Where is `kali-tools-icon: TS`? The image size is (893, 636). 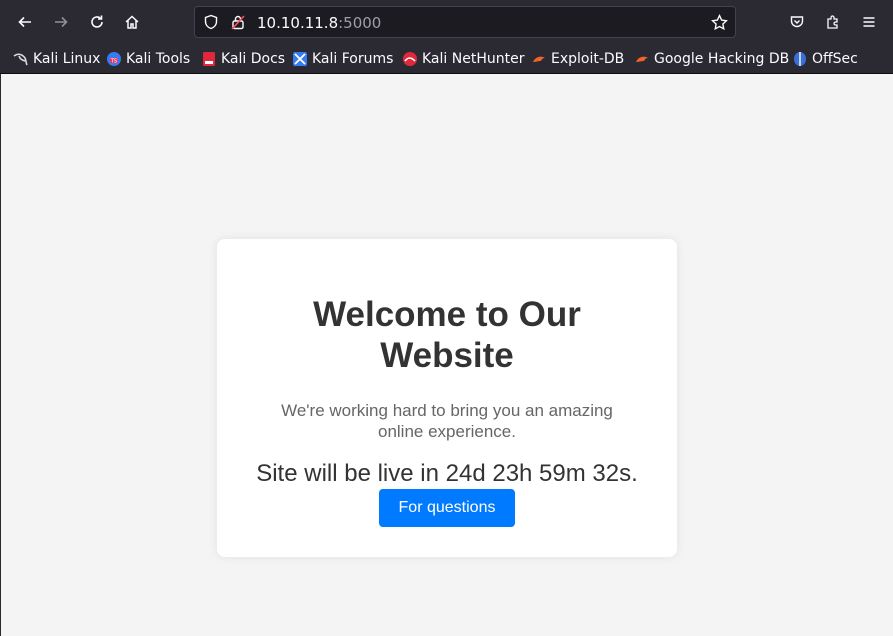
kali-tools-icon: TS is located at coordinates (114, 59).